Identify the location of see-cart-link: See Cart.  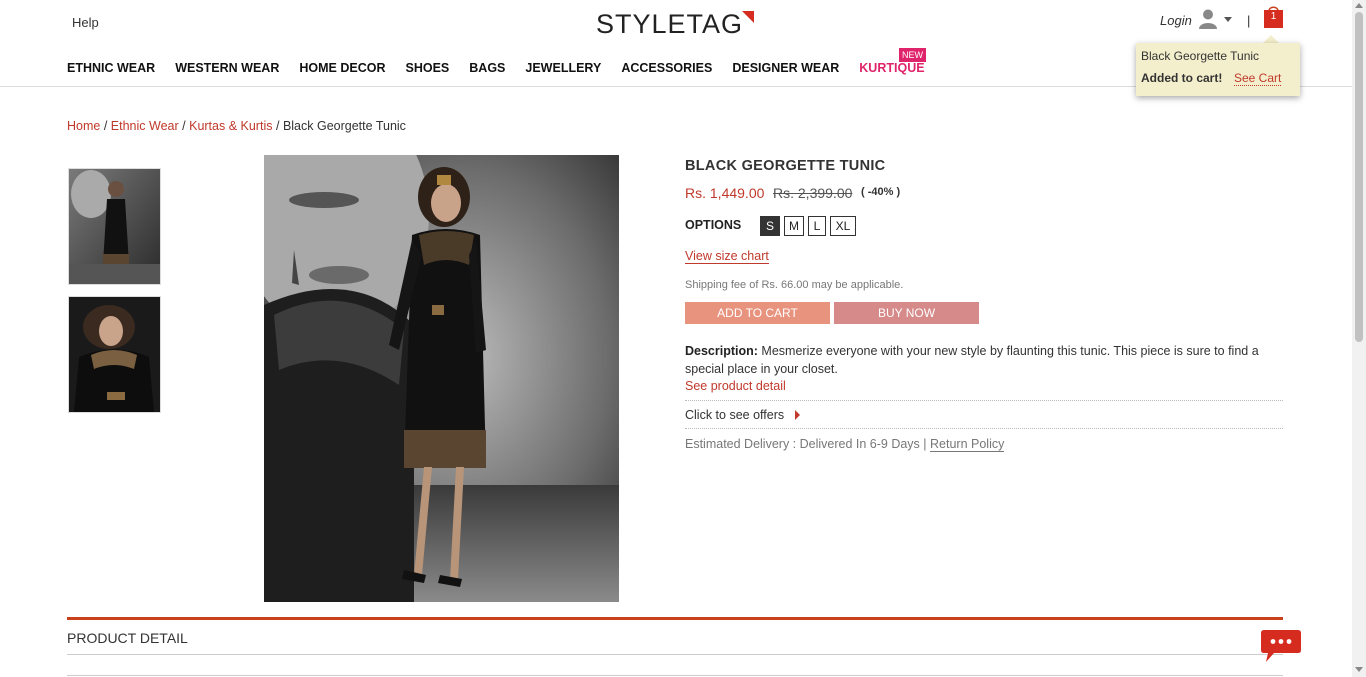
(1258, 78).